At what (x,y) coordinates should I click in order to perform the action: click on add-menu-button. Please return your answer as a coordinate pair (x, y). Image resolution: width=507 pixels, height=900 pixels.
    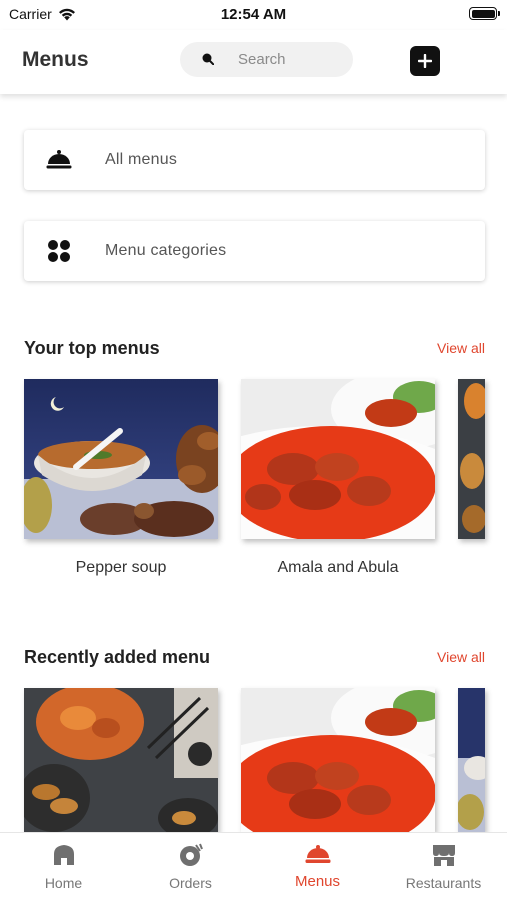
    Looking at the image, I should click on (425, 61).